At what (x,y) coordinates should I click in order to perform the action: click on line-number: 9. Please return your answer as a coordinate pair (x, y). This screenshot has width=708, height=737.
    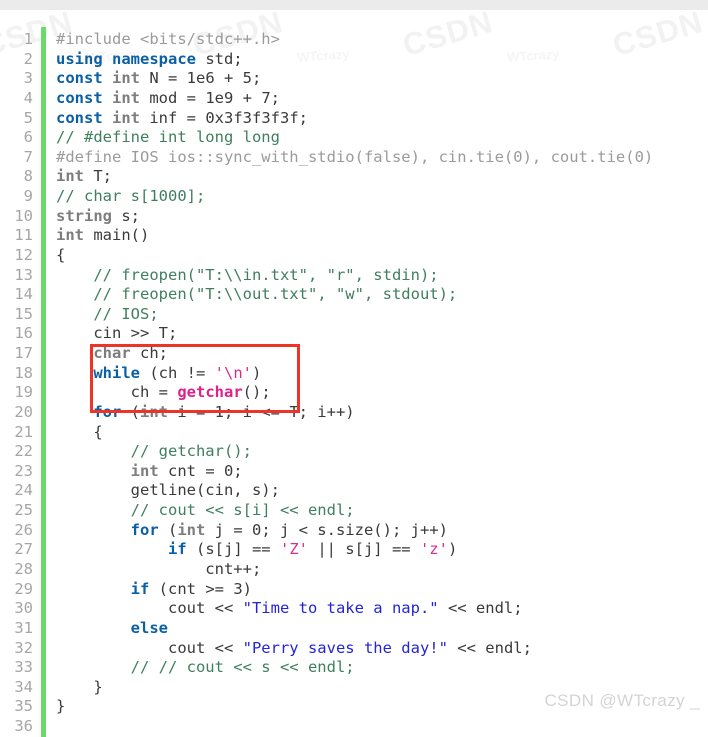
    Looking at the image, I should click on (28, 196).